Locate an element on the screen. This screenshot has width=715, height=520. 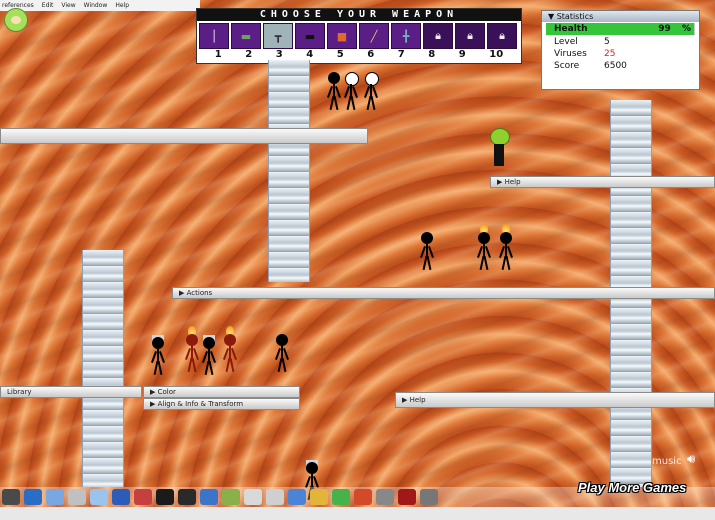
help-panel-bottom: ▶ Help is located at coordinates (555, 400).